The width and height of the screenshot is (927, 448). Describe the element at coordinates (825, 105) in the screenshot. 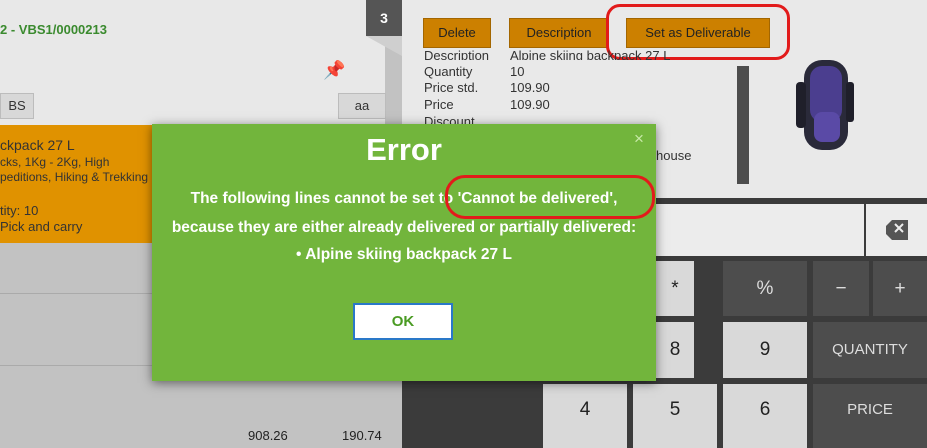

I see `backpack-image` at that location.